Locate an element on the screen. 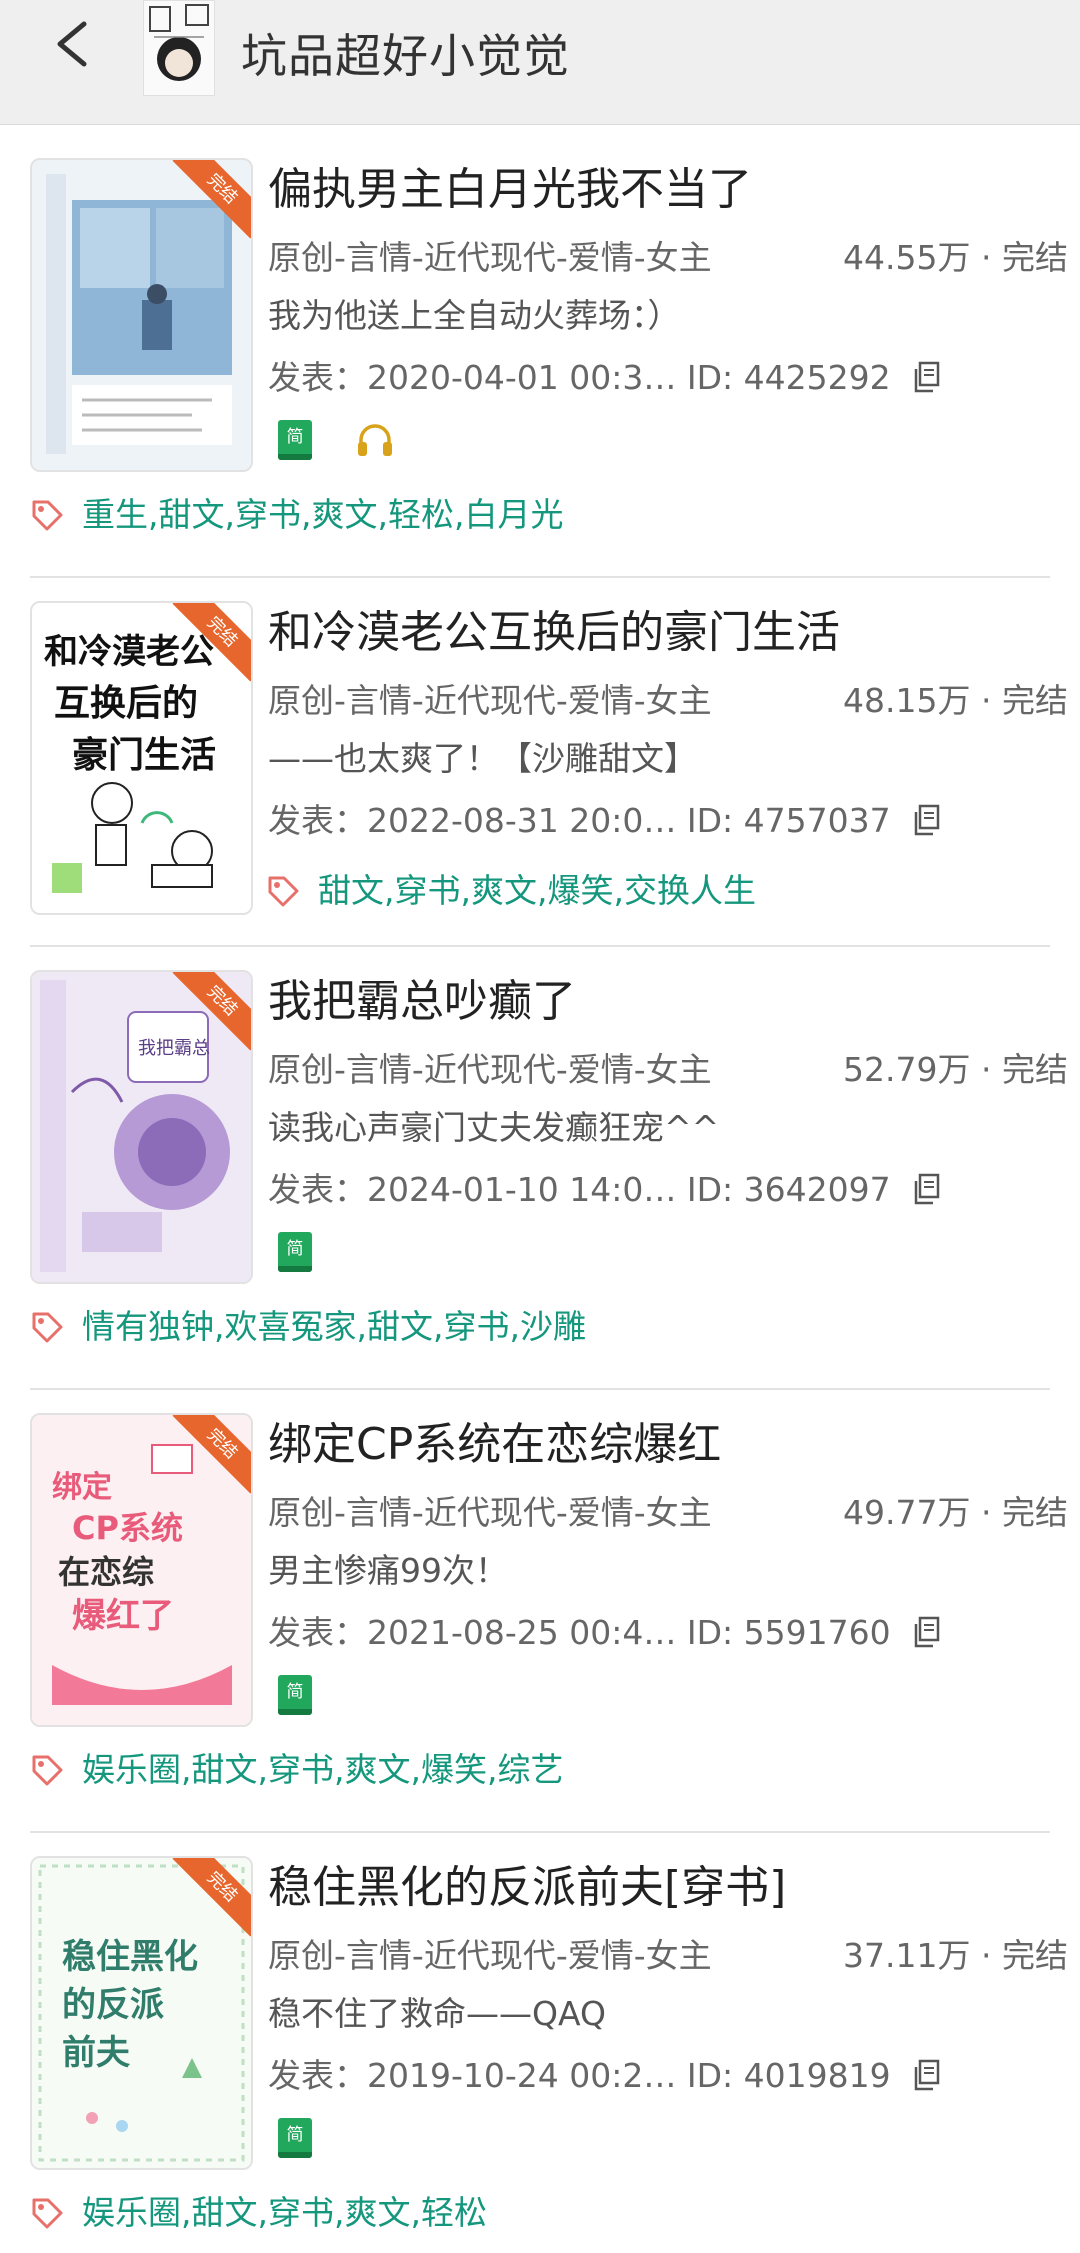 The height and width of the screenshot is (2253, 1080). word-count-status: 37.11万 · 完结 is located at coordinates (955, 1955).